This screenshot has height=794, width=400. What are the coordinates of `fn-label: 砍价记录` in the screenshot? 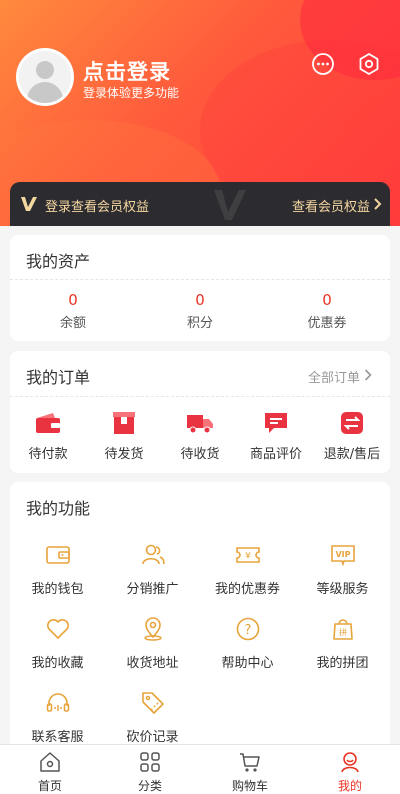 It's located at (152, 737).